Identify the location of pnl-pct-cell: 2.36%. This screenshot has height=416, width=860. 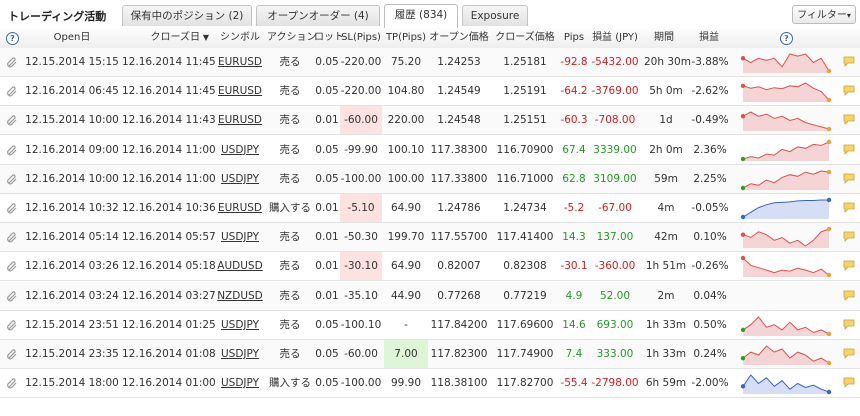
(710, 149).